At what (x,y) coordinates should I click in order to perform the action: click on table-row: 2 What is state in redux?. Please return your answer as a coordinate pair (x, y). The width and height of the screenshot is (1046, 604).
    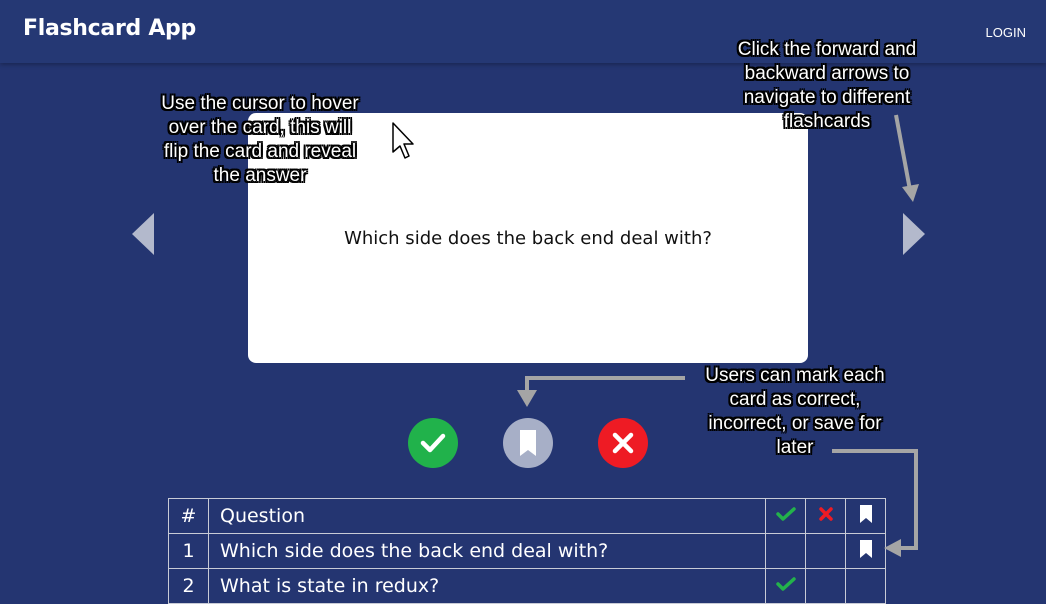
    Looking at the image, I should click on (527, 586).